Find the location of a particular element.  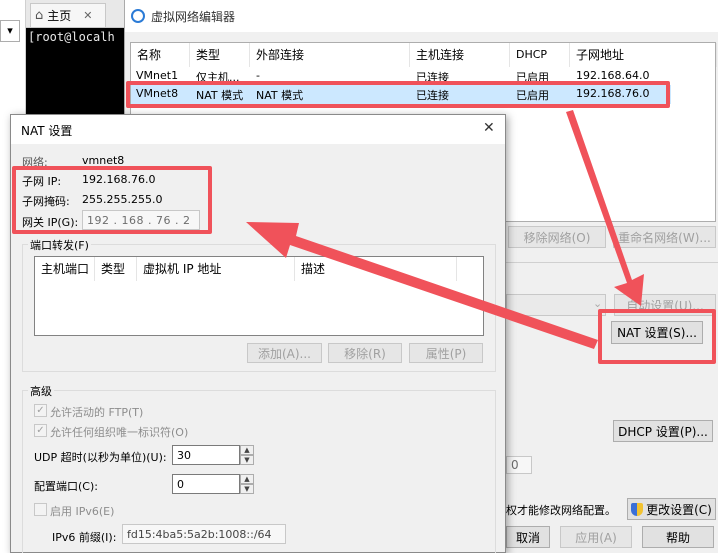

arrow-to-ip-section is located at coordinates (422, 285).